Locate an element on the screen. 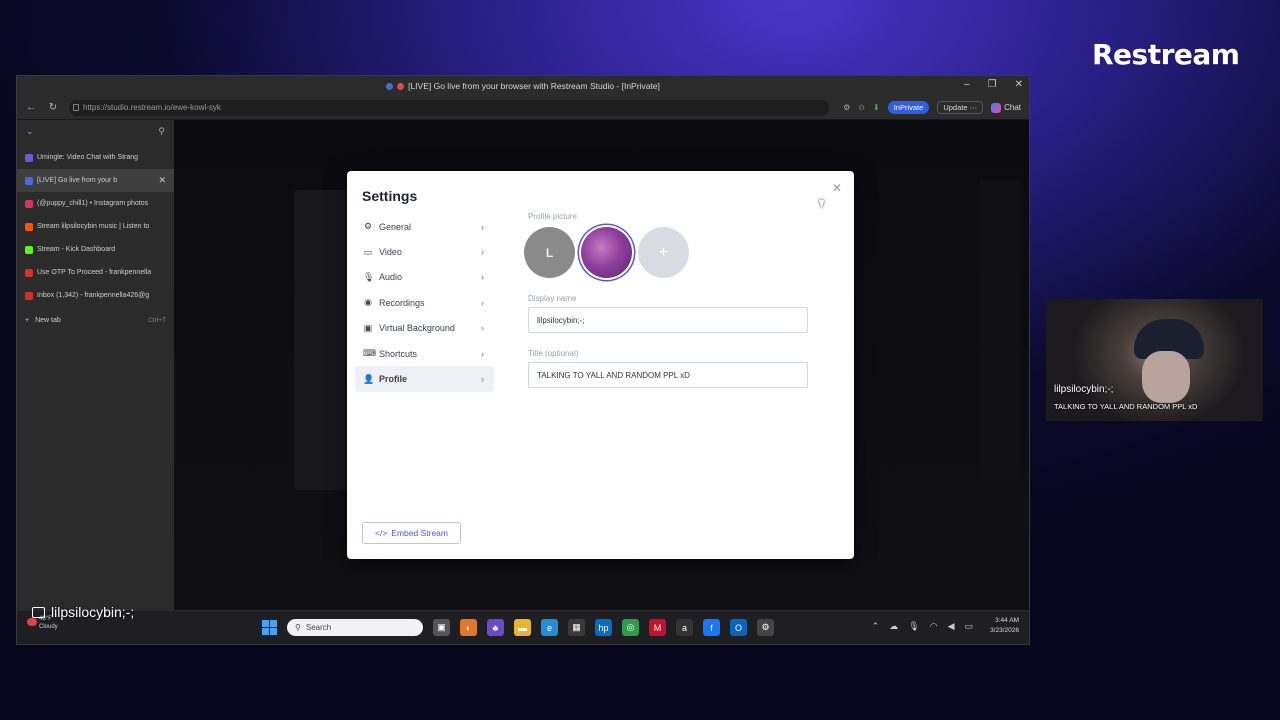 This screenshot has height=720, width=1280. plus-icon: + is located at coordinates (27, 320).